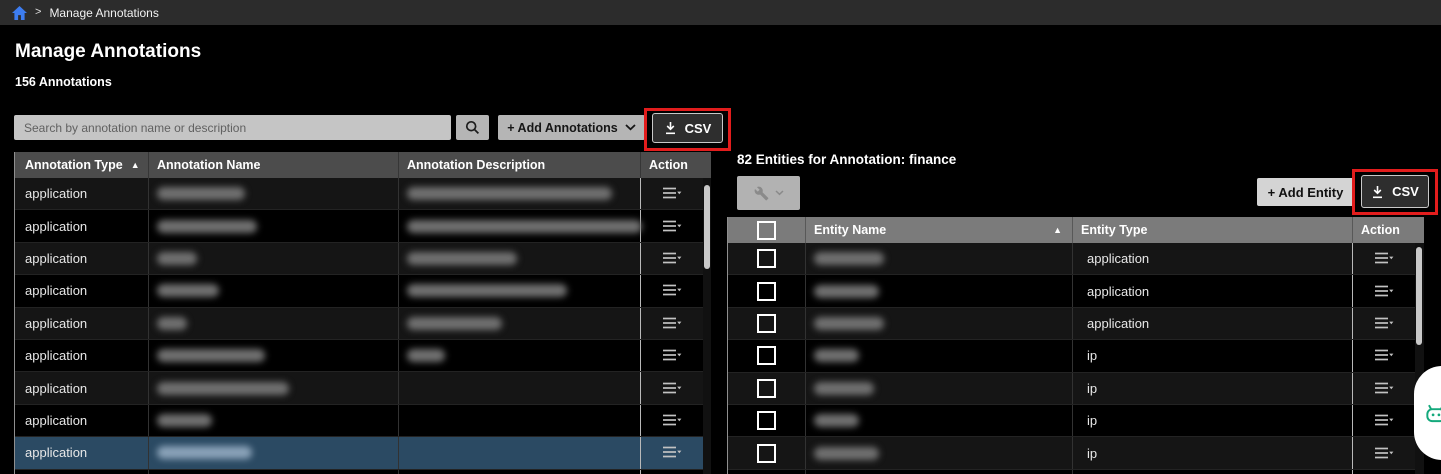  Describe the element at coordinates (698, 128) in the screenshot. I see `csv-label: CSV` at that location.